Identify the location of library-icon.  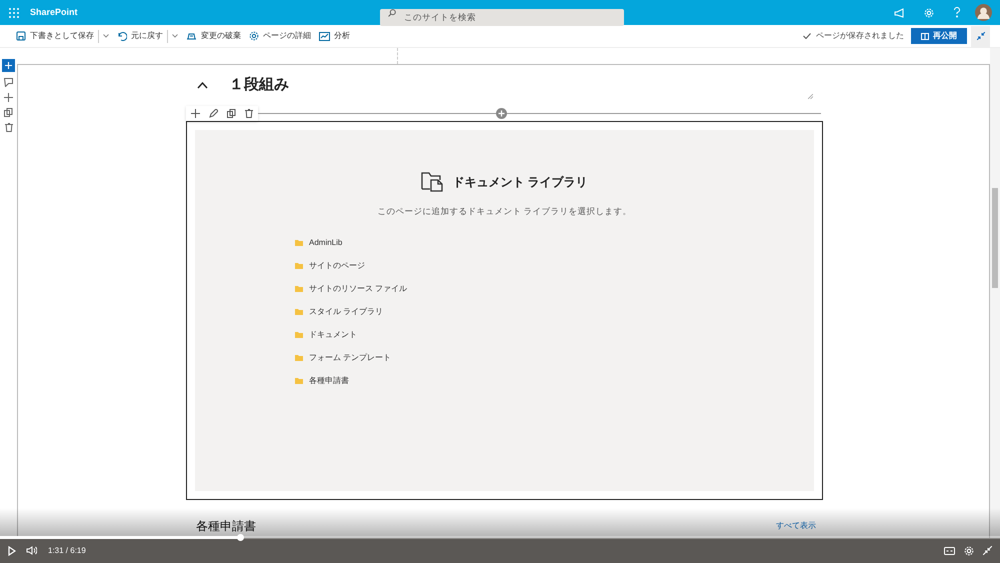
(432, 181).